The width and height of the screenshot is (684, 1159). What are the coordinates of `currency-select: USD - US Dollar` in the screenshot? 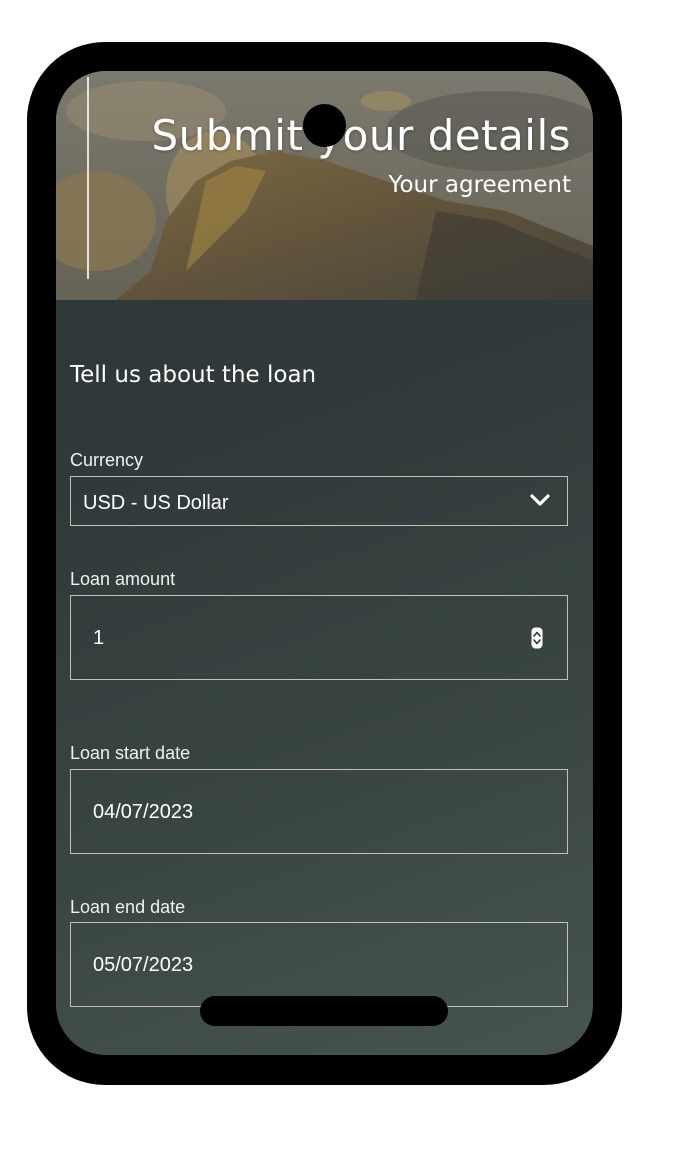 It's located at (319, 501).